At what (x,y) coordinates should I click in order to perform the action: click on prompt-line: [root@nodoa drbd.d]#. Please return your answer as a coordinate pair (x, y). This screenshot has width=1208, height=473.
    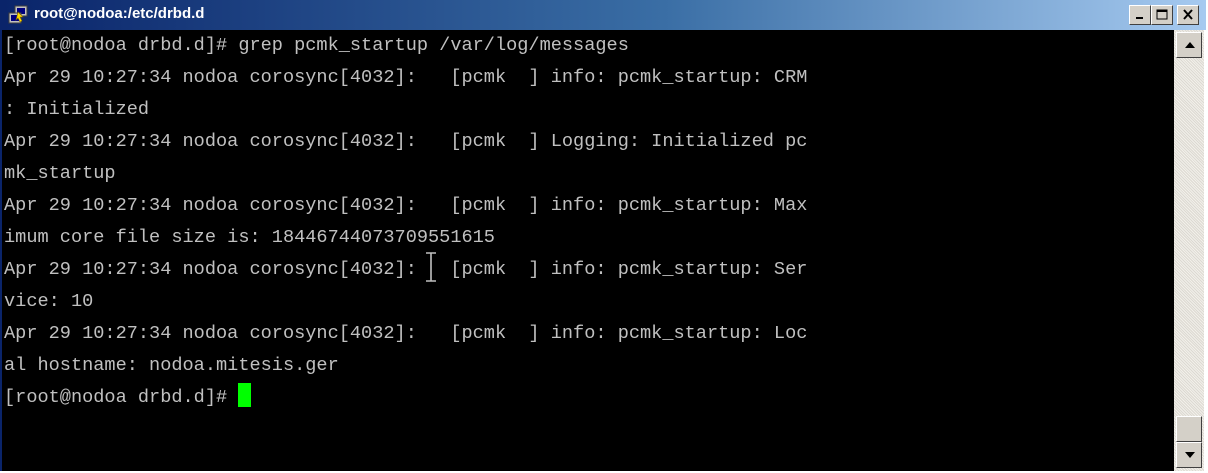
    Looking at the image, I should click on (128, 398).